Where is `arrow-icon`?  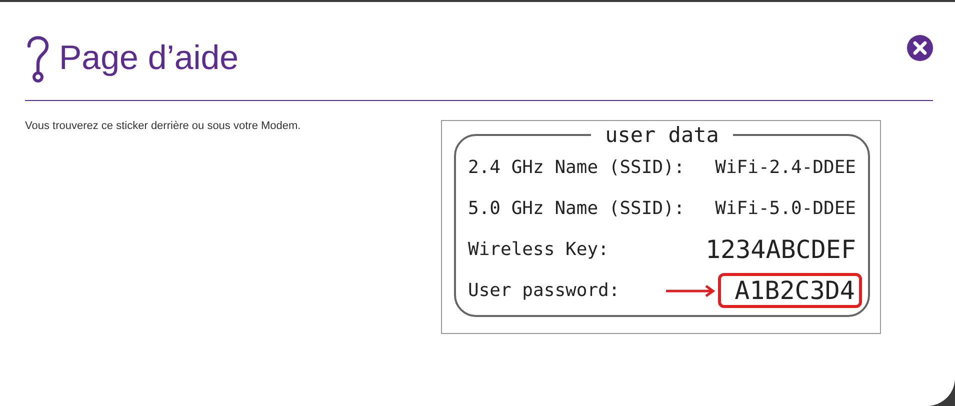
arrow-icon is located at coordinates (691, 290).